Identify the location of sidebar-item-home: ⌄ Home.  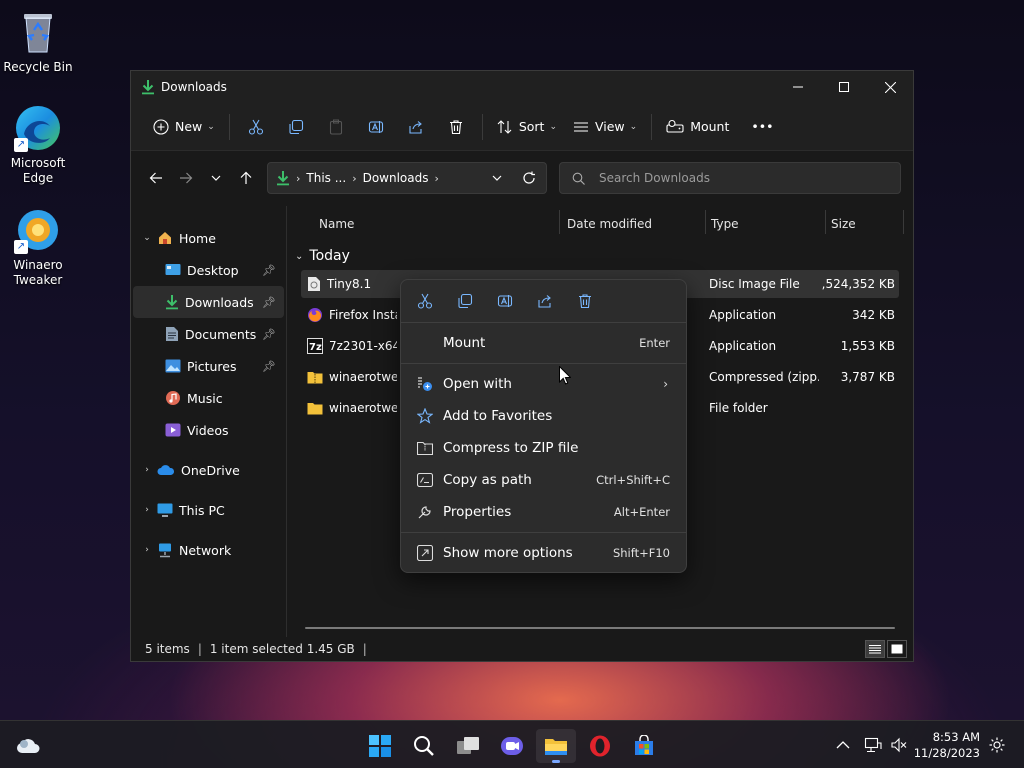
(208, 238).